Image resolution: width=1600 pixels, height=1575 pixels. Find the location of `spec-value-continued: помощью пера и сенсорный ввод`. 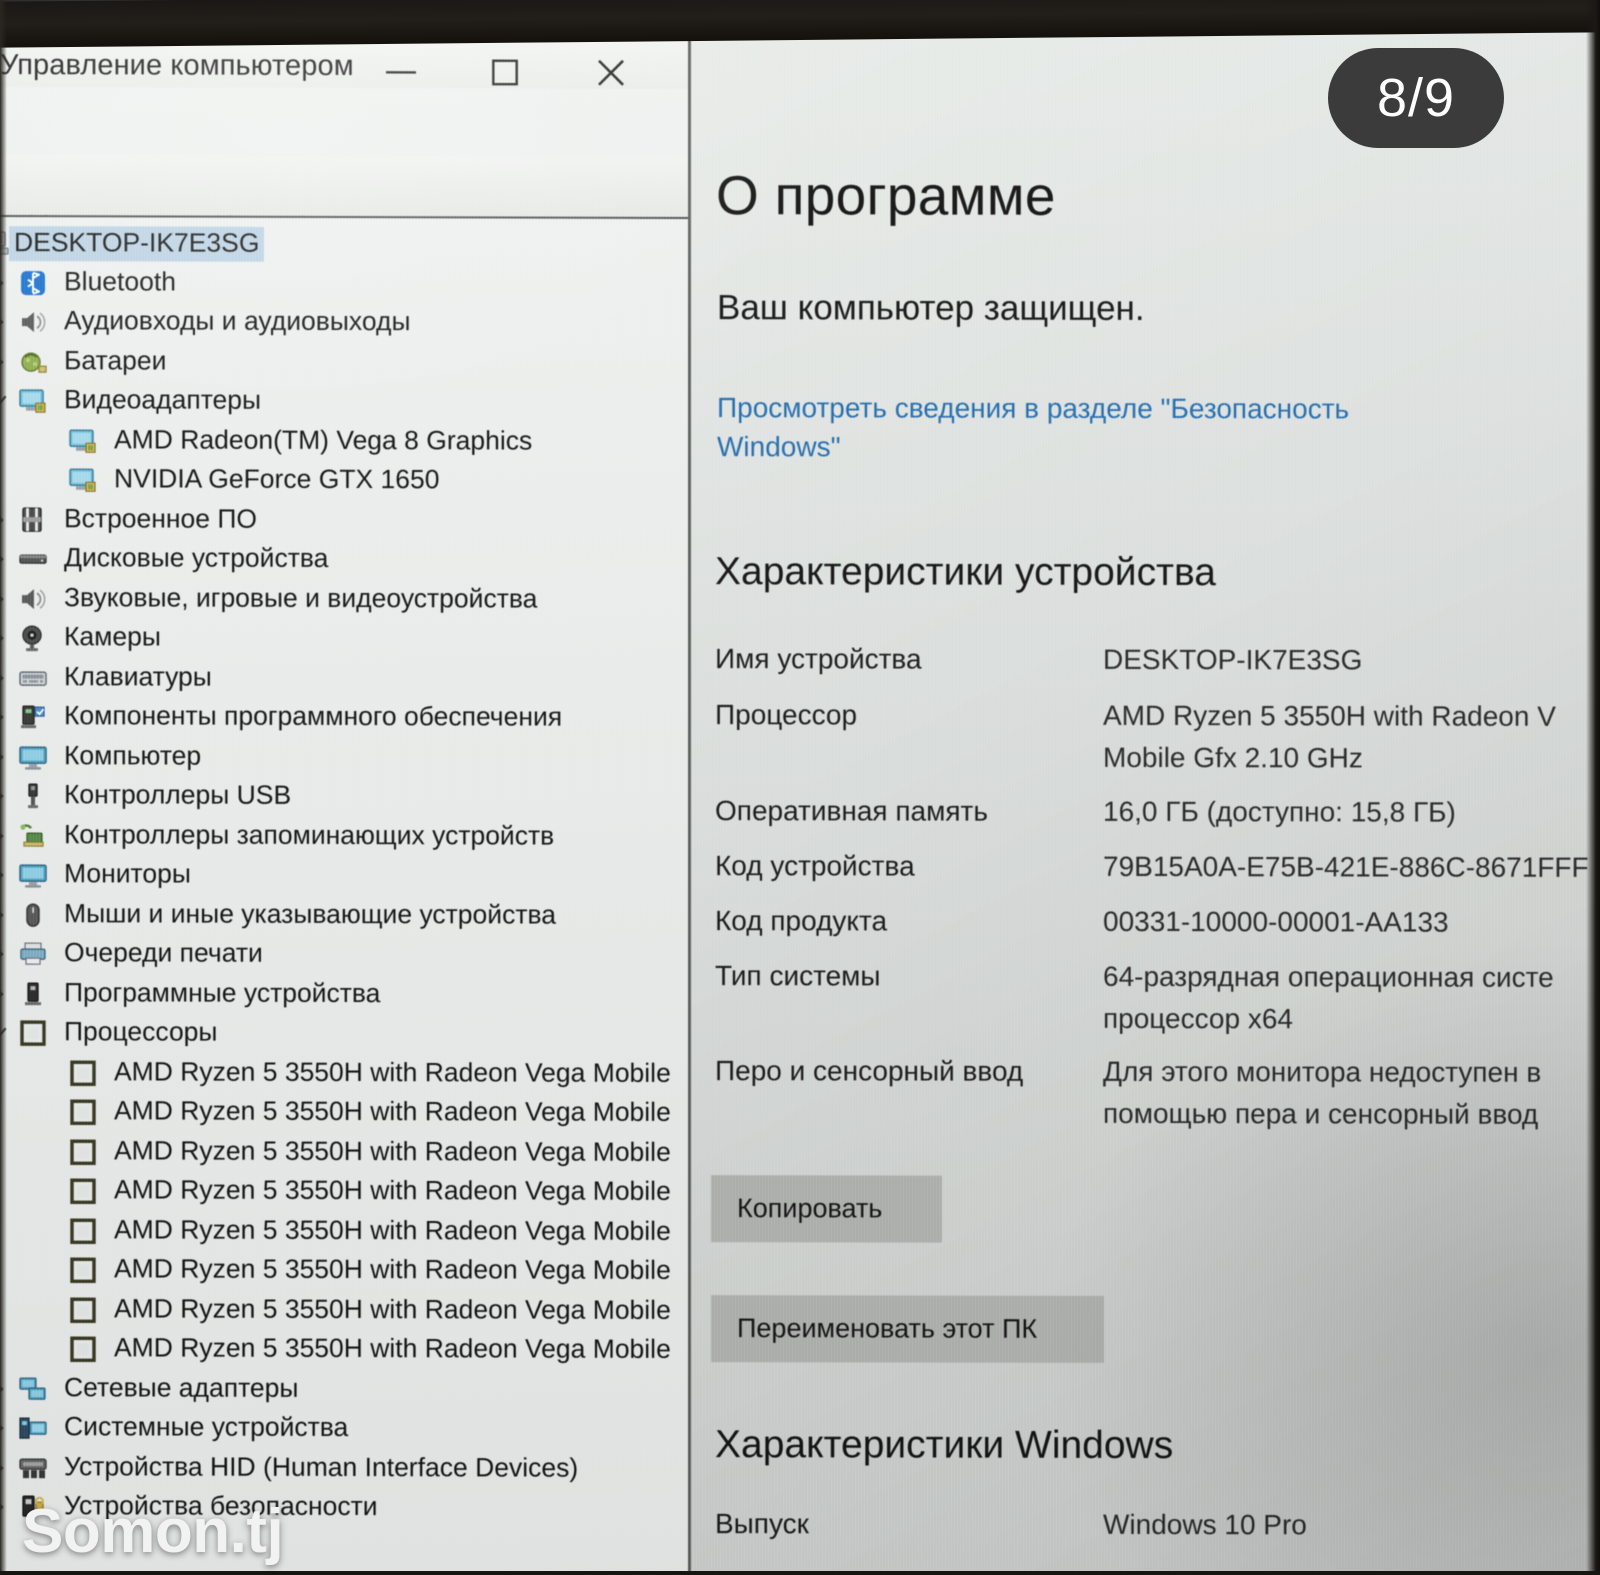

spec-value-continued: помощью пера и сенсорный ввод is located at coordinates (1321, 1113).